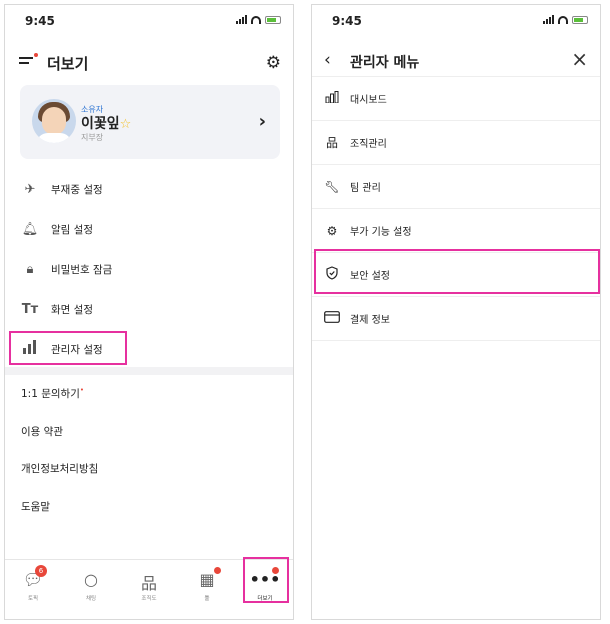 Image resolution: width=610 pixels, height=624 pixels. I want to click on airplane-icon: ✈, so click(30, 189).